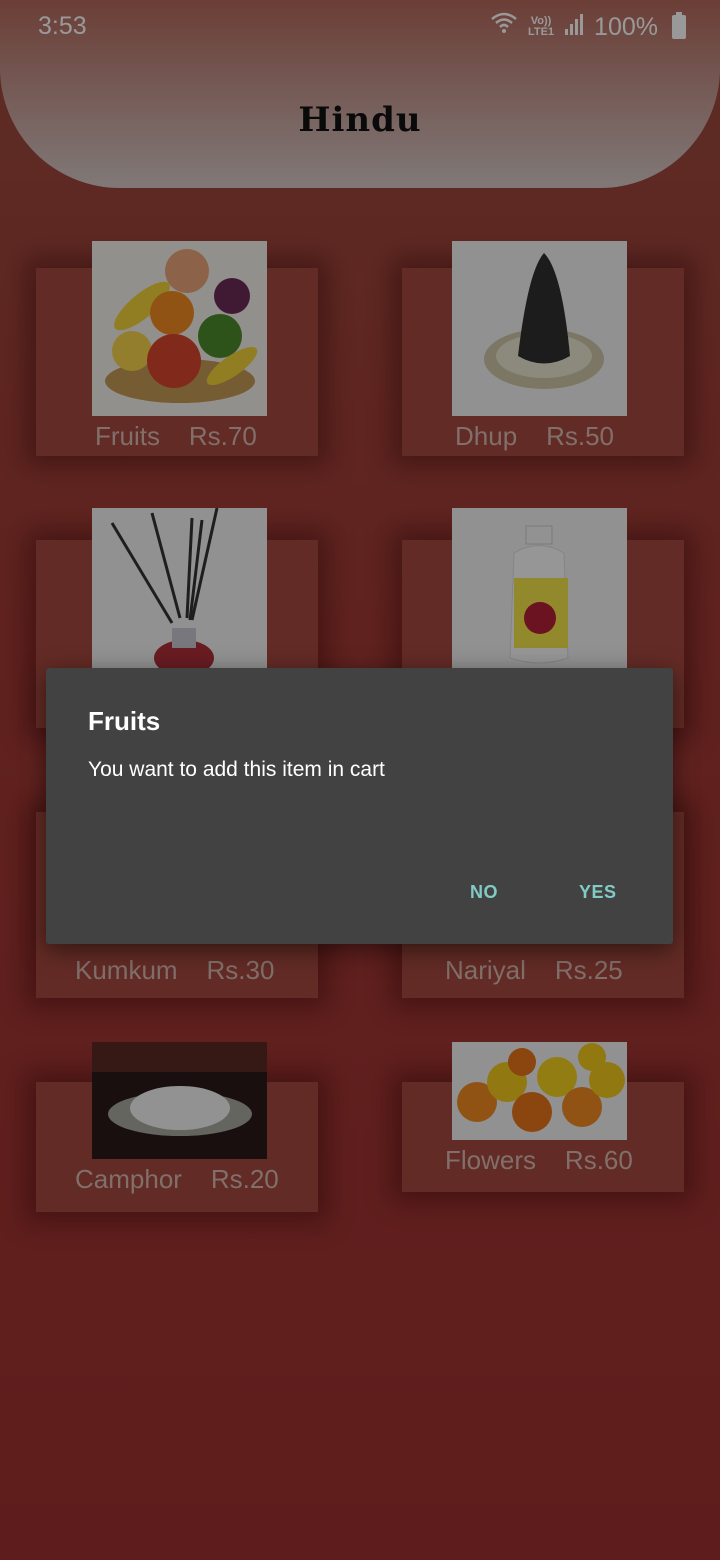 The height and width of the screenshot is (1560, 720). Describe the element at coordinates (236, 769) in the screenshot. I see `dialog-message: You want to add this item in cart` at that location.